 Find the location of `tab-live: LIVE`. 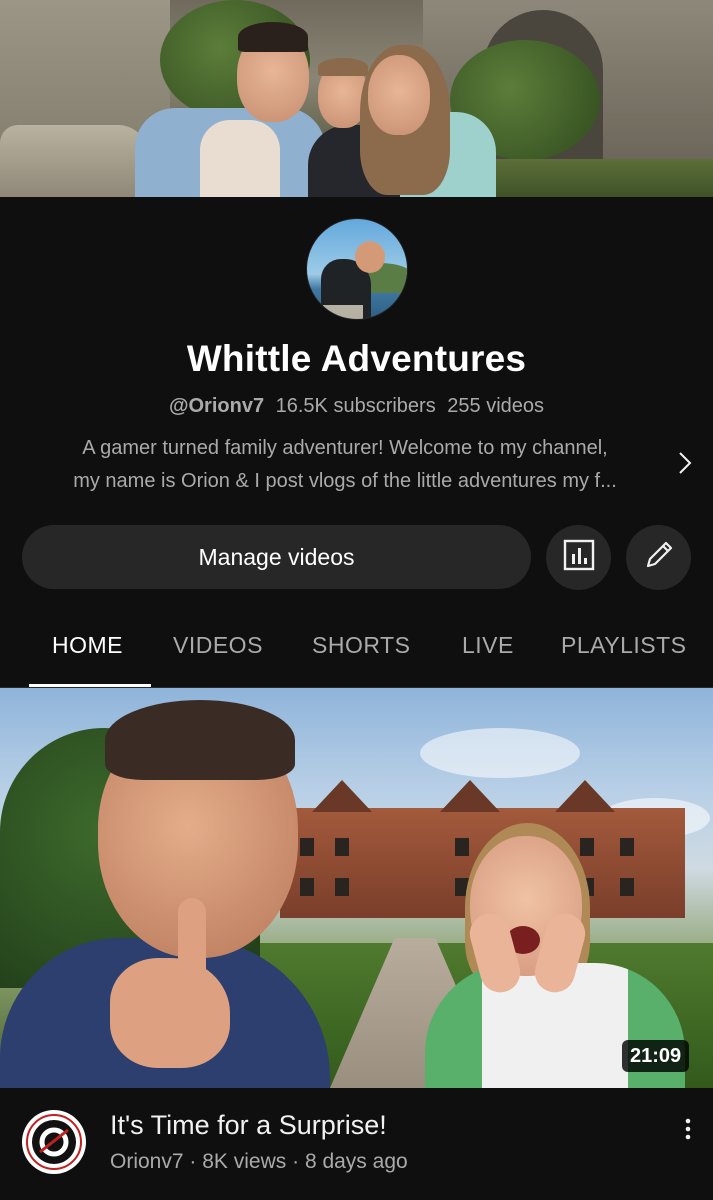

tab-live: LIVE is located at coordinates (488, 645).